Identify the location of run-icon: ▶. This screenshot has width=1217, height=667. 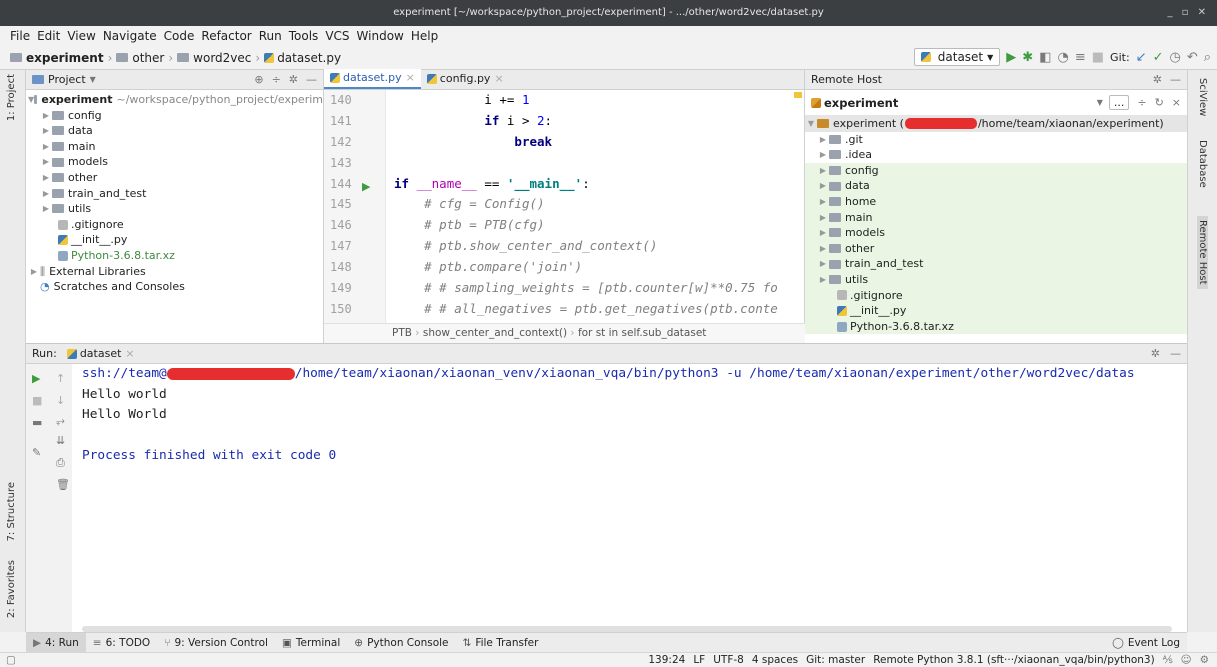
(1011, 57).